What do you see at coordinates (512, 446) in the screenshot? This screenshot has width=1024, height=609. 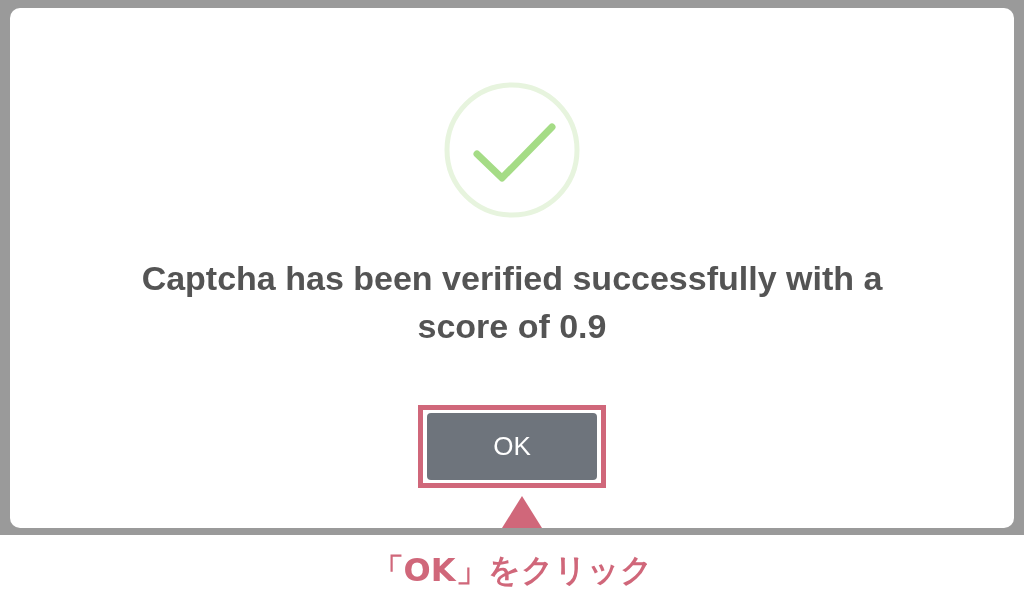 I see `ok-button: OK` at bounding box center [512, 446].